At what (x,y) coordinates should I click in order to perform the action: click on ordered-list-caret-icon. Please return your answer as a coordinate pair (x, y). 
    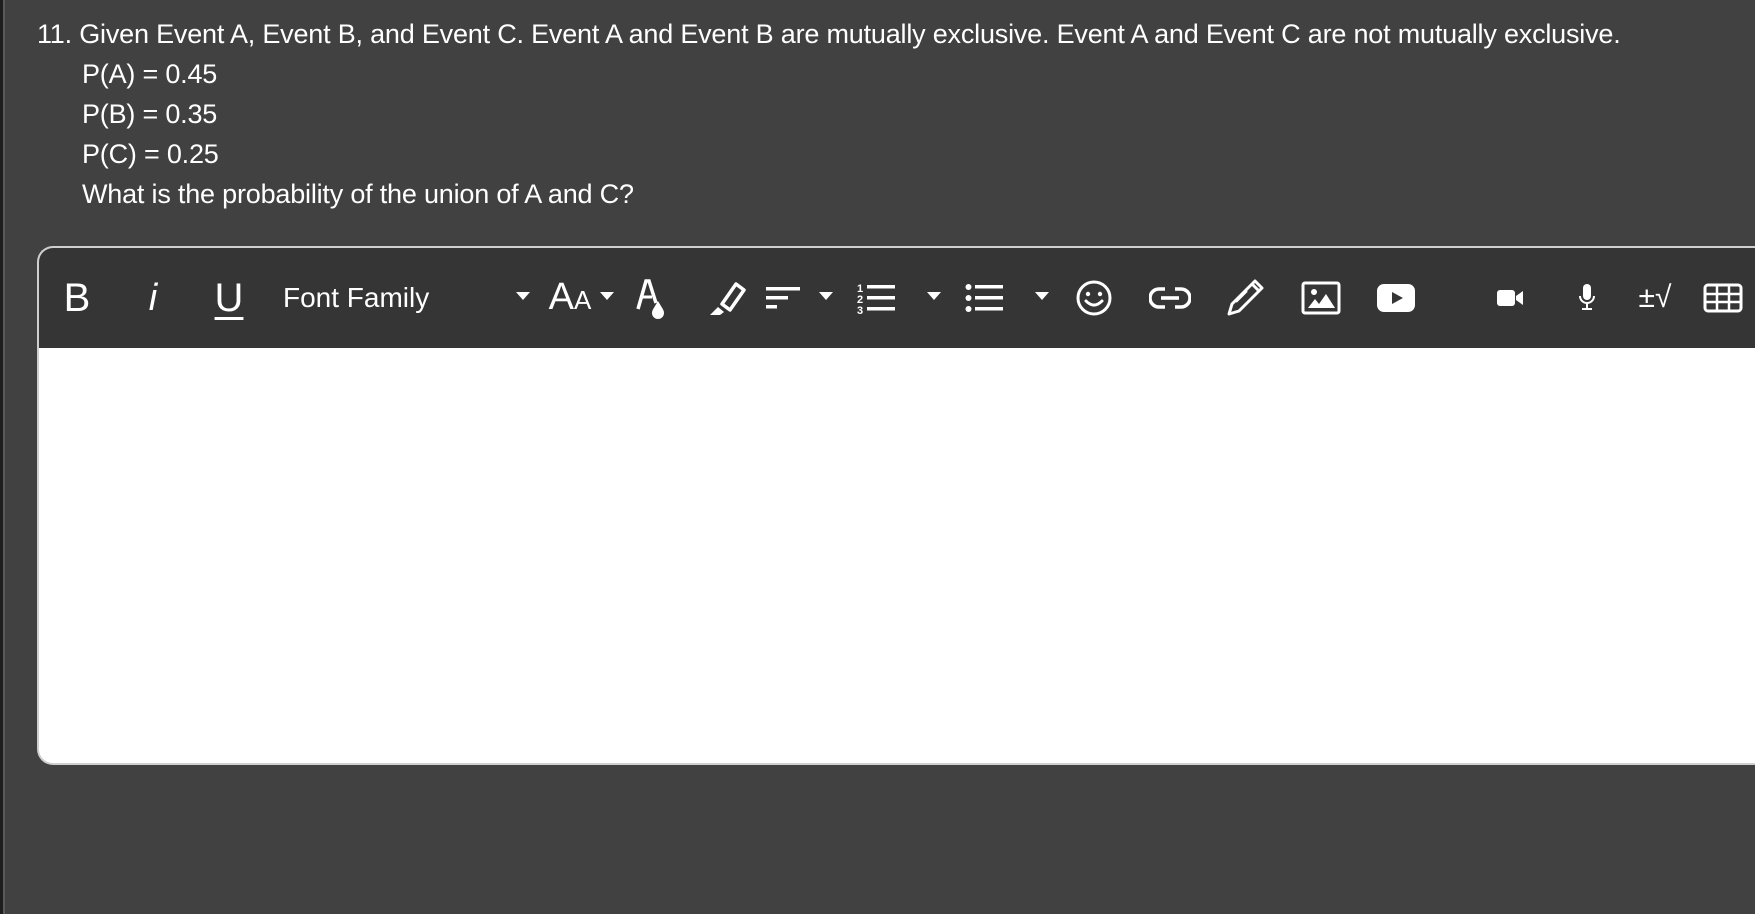
    Looking at the image, I should click on (934, 296).